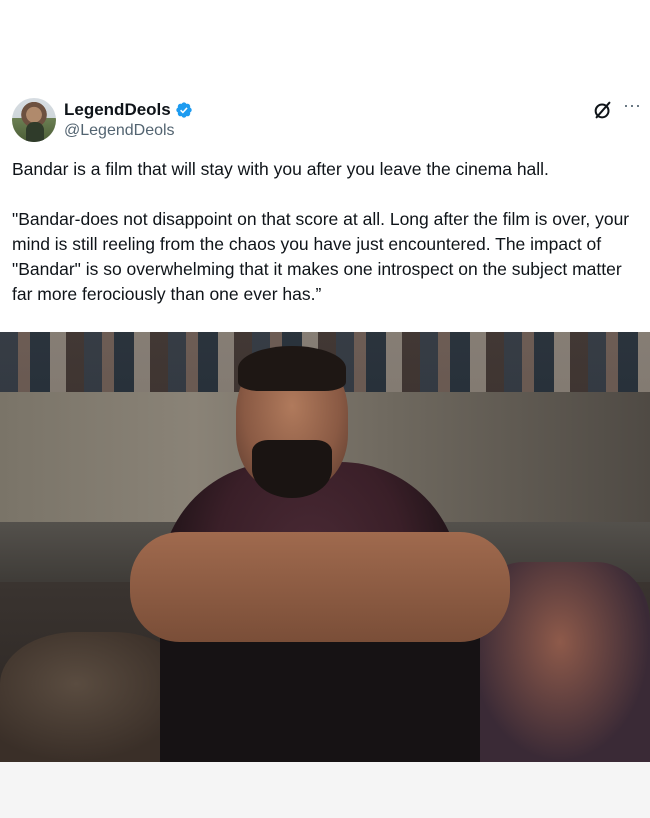 This screenshot has width=650, height=818. What do you see at coordinates (117, 110) in the screenshot?
I see `author-display-name: LegendDeols` at bounding box center [117, 110].